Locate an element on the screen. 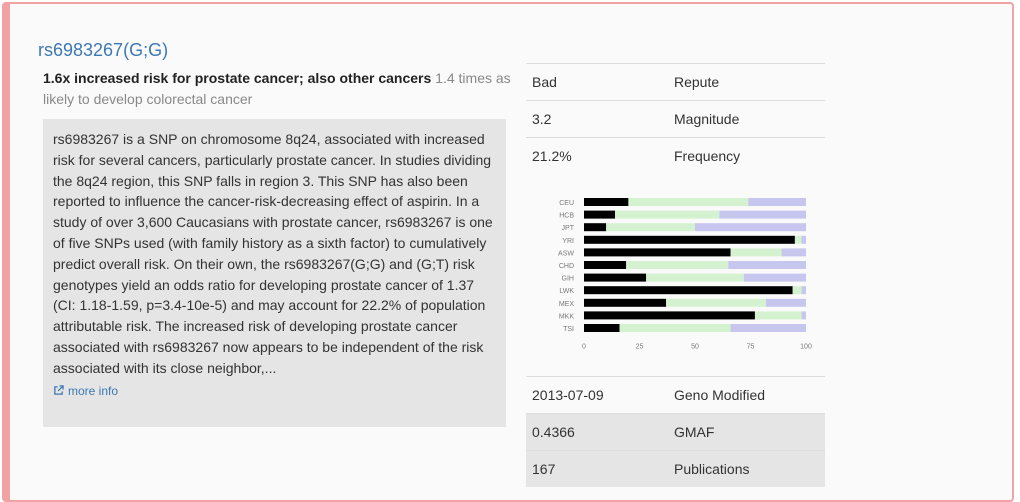  x-tick-label-25: 25 is located at coordinates (640, 347).